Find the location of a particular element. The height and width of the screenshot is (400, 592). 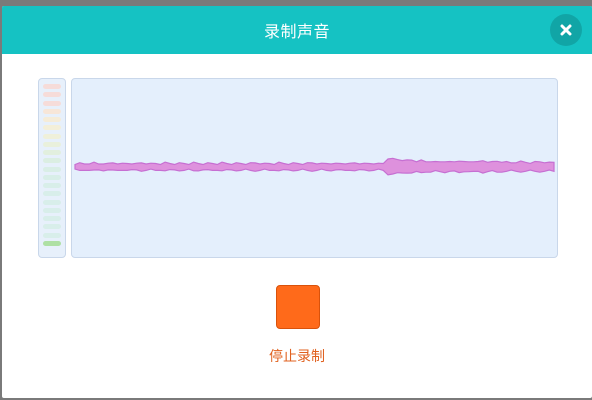

dialog-header: 录制声音 is located at coordinates (297, 30).